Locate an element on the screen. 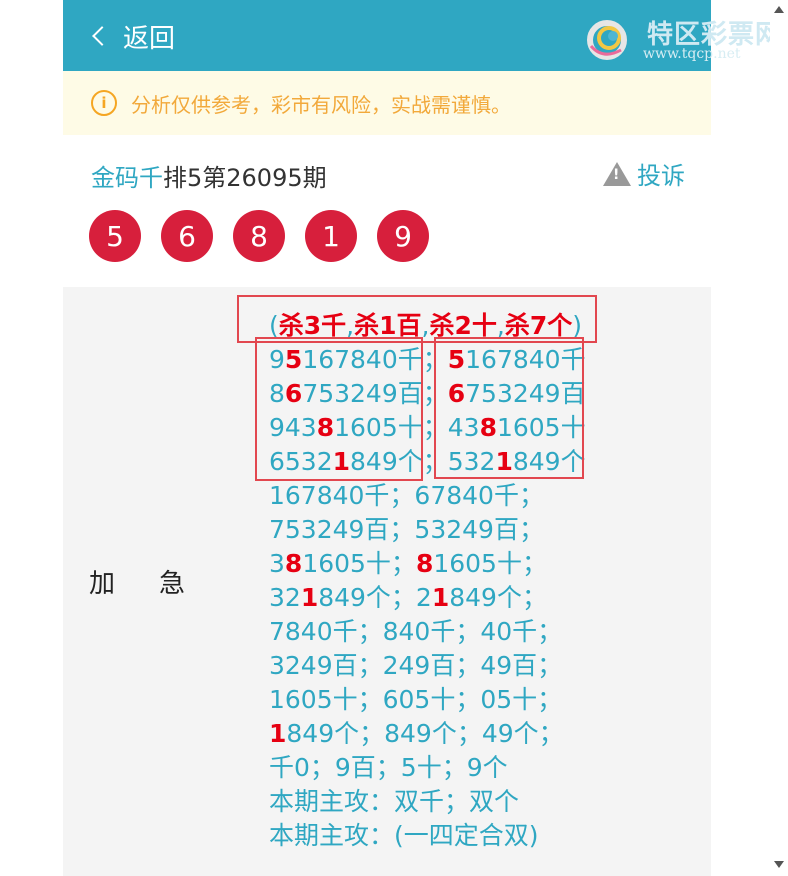 Image resolution: width=788 pixels, height=876 pixels. result-ball: 6 is located at coordinates (187, 236).